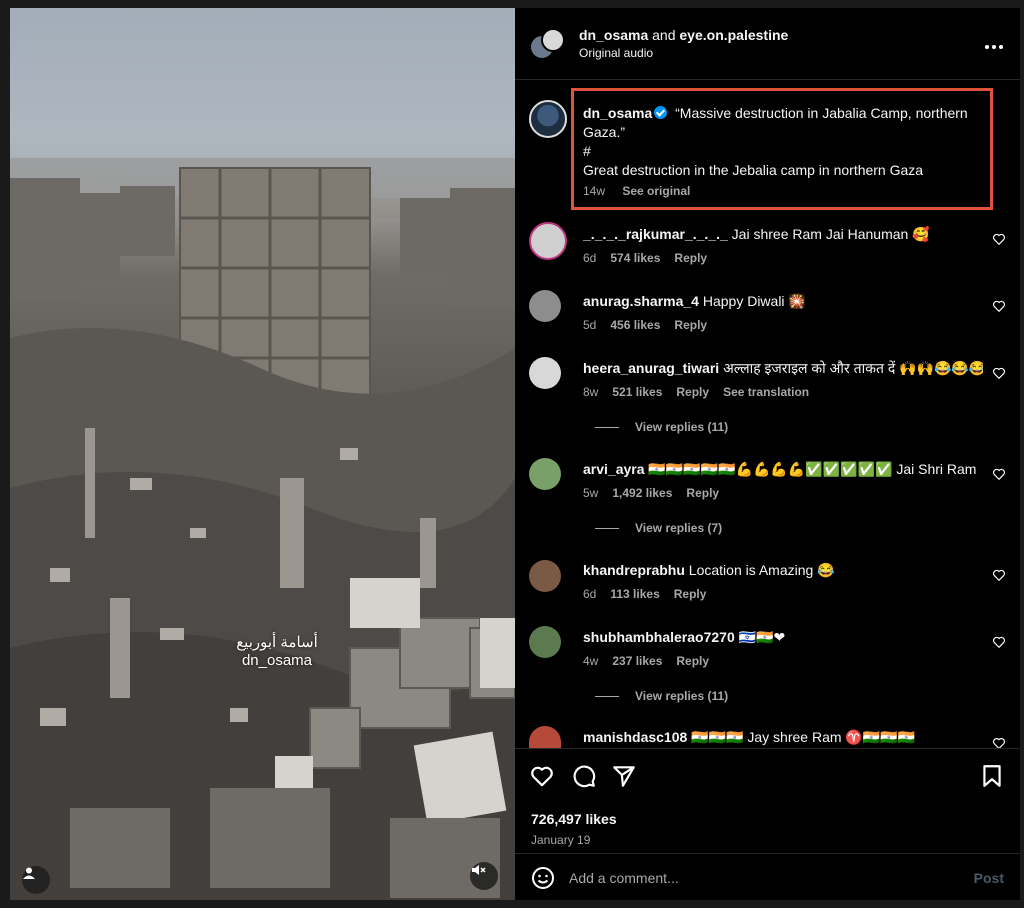 This screenshot has width=1024, height=908. I want to click on comment-username: khandreprabhu, so click(634, 570).